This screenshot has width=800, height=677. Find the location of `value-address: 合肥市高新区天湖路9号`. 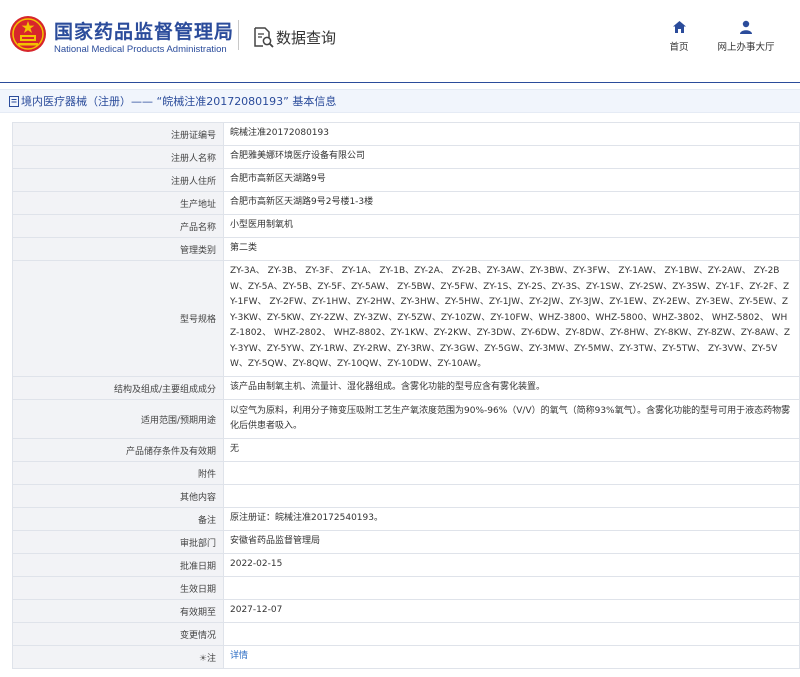

value-address: 合肥市高新区天湖路9号 is located at coordinates (511, 180).